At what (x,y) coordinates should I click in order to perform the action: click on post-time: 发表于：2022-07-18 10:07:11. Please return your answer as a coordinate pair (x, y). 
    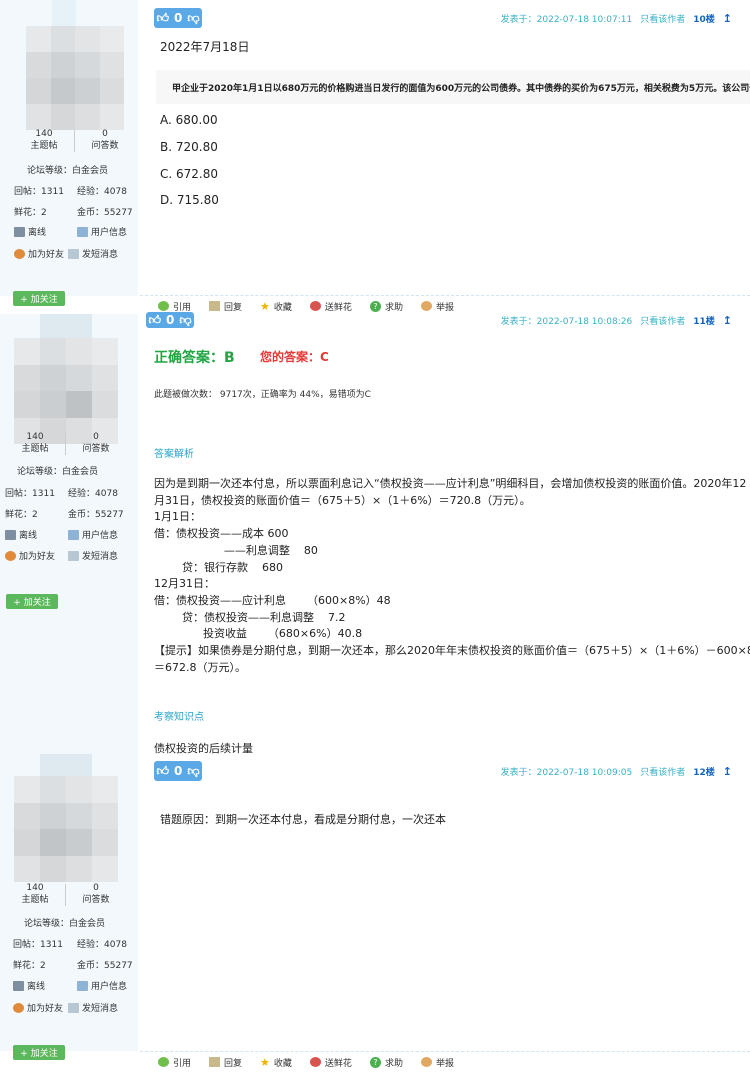
    Looking at the image, I should click on (566, 20).